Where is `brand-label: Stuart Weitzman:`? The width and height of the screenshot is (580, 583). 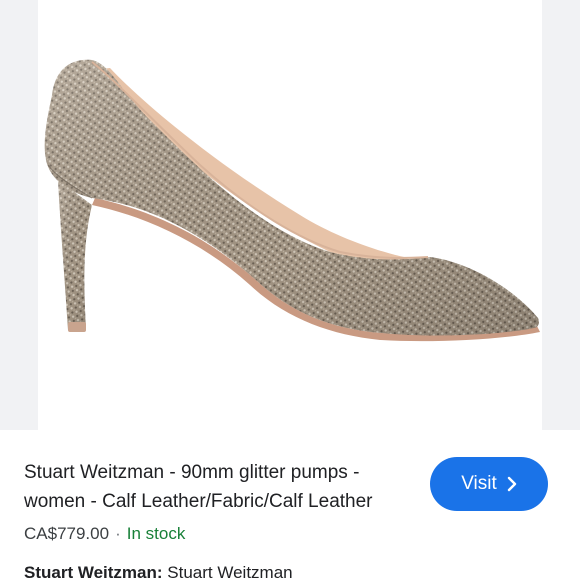
brand-label: Stuart Weitzman: is located at coordinates (93, 572).